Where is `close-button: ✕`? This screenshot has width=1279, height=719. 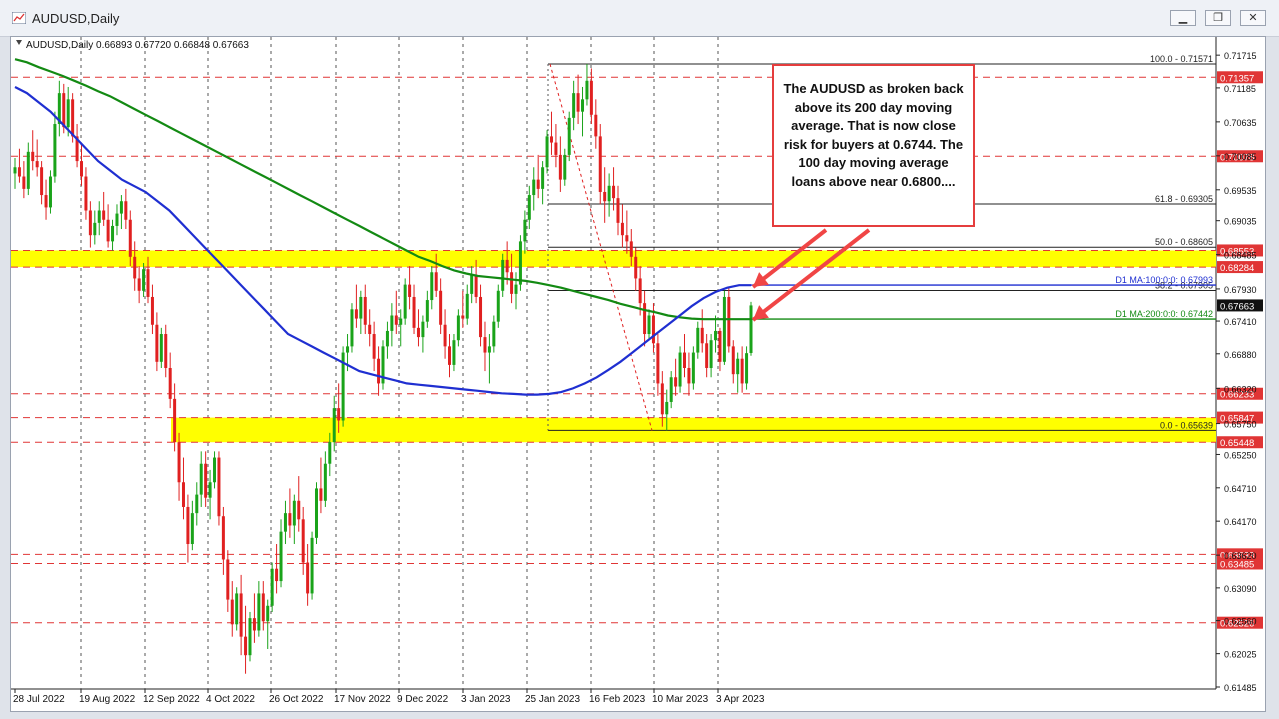 close-button: ✕ is located at coordinates (1253, 18).